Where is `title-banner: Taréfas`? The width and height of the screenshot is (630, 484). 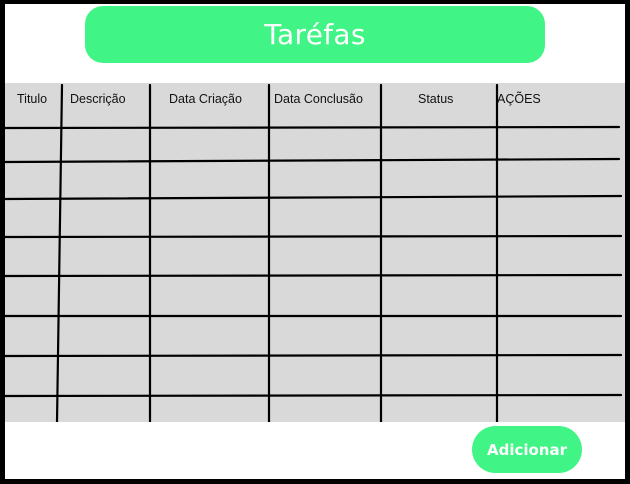
title-banner: Taréfas is located at coordinates (315, 34).